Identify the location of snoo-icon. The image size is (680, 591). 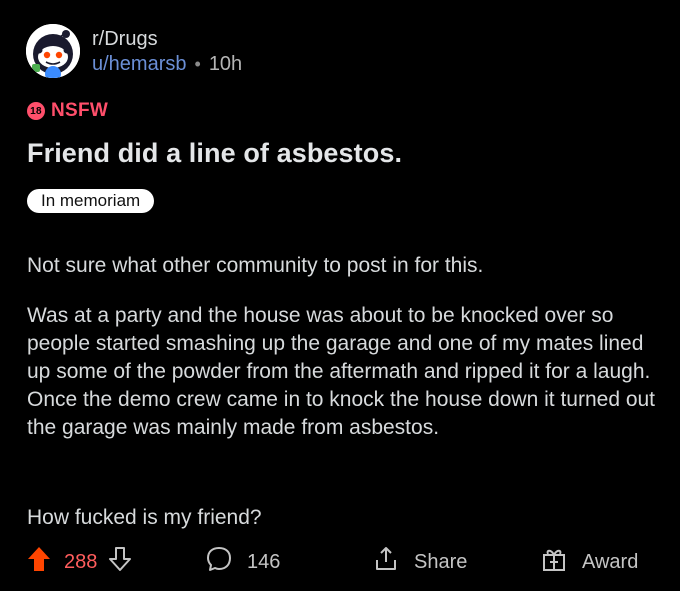
(53, 51).